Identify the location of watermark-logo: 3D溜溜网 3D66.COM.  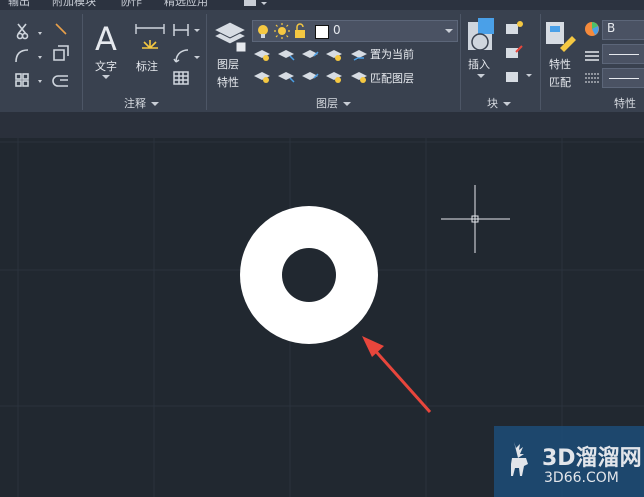
(569, 461).